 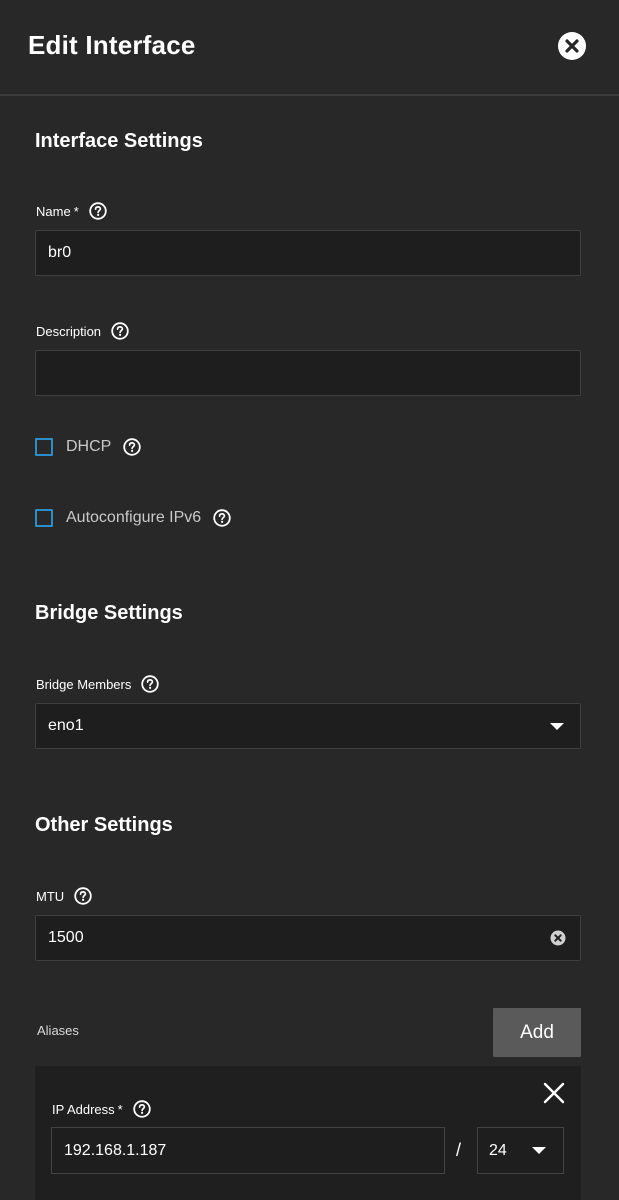 What do you see at coordinates (66, 725) in the screenshot?
I see `bridge-members-value: eno1` at bounding box center [66, 725].